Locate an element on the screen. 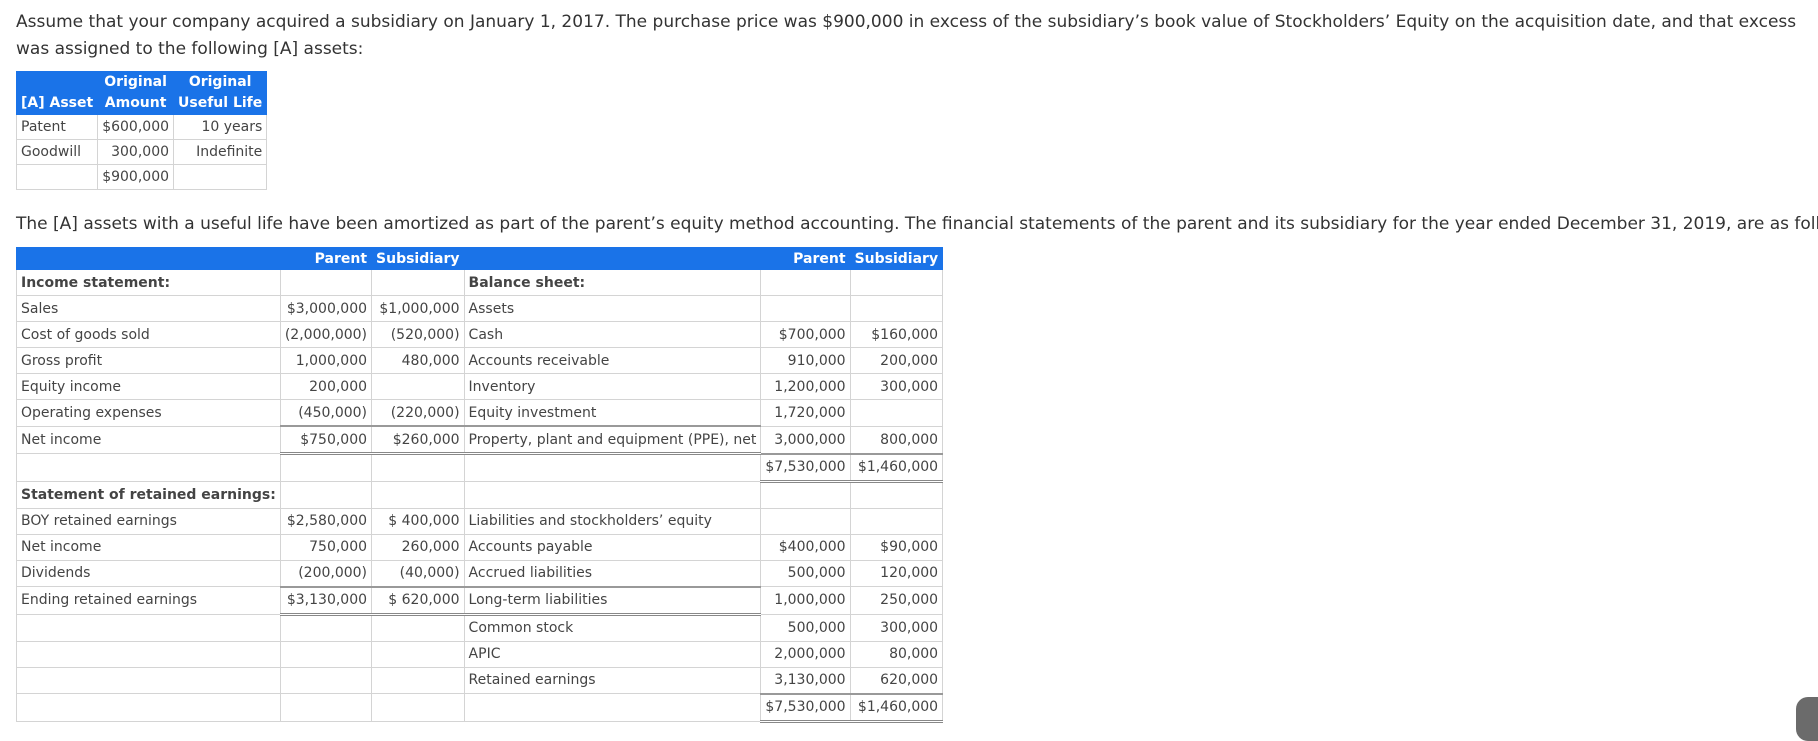 The image size is (1818, 741). asset-amount: $600,000 is located at coordinates (136, 127).